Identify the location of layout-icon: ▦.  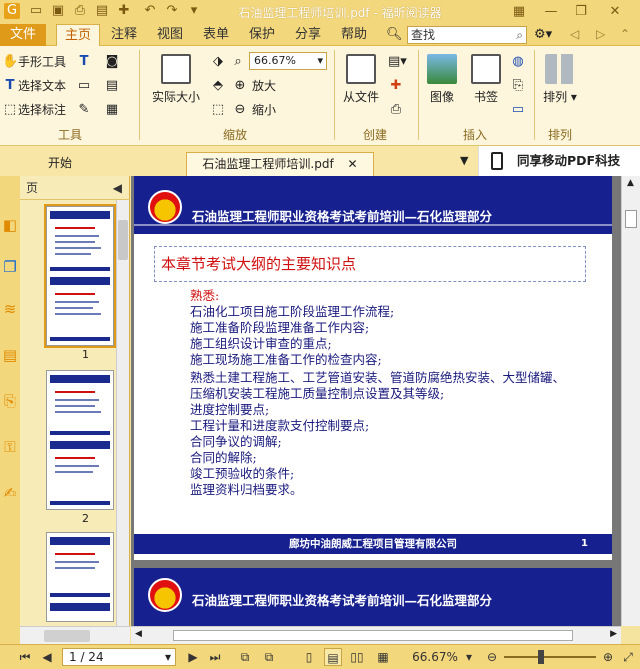
(519, 12).